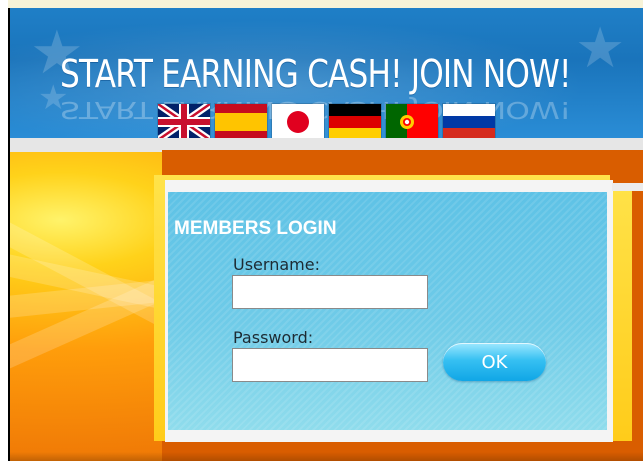 The width and height of the screenshot is (643, 461). I want to click on russia-flag-graphic, so click(469, 121).